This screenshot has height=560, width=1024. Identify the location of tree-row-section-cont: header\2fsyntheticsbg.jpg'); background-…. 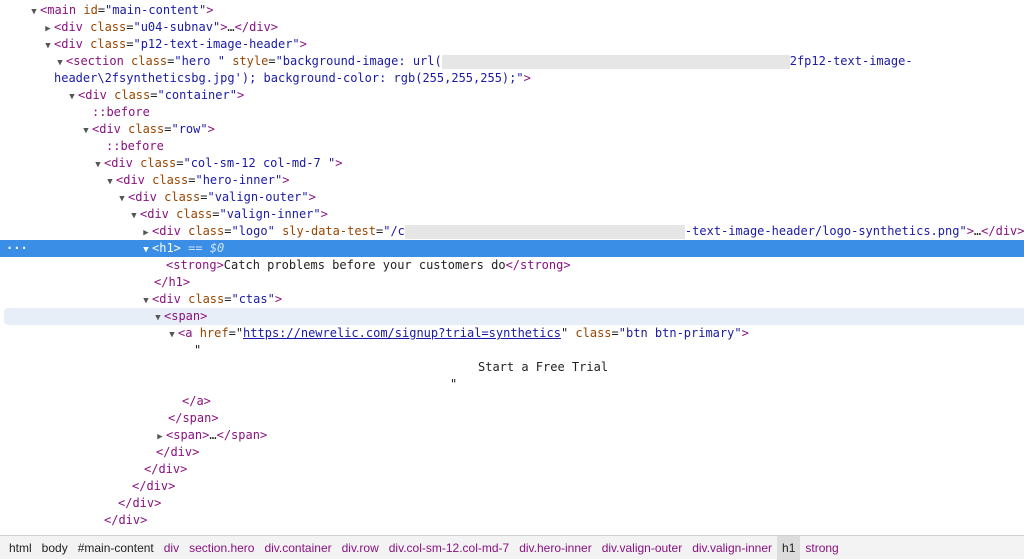
(292, 78).